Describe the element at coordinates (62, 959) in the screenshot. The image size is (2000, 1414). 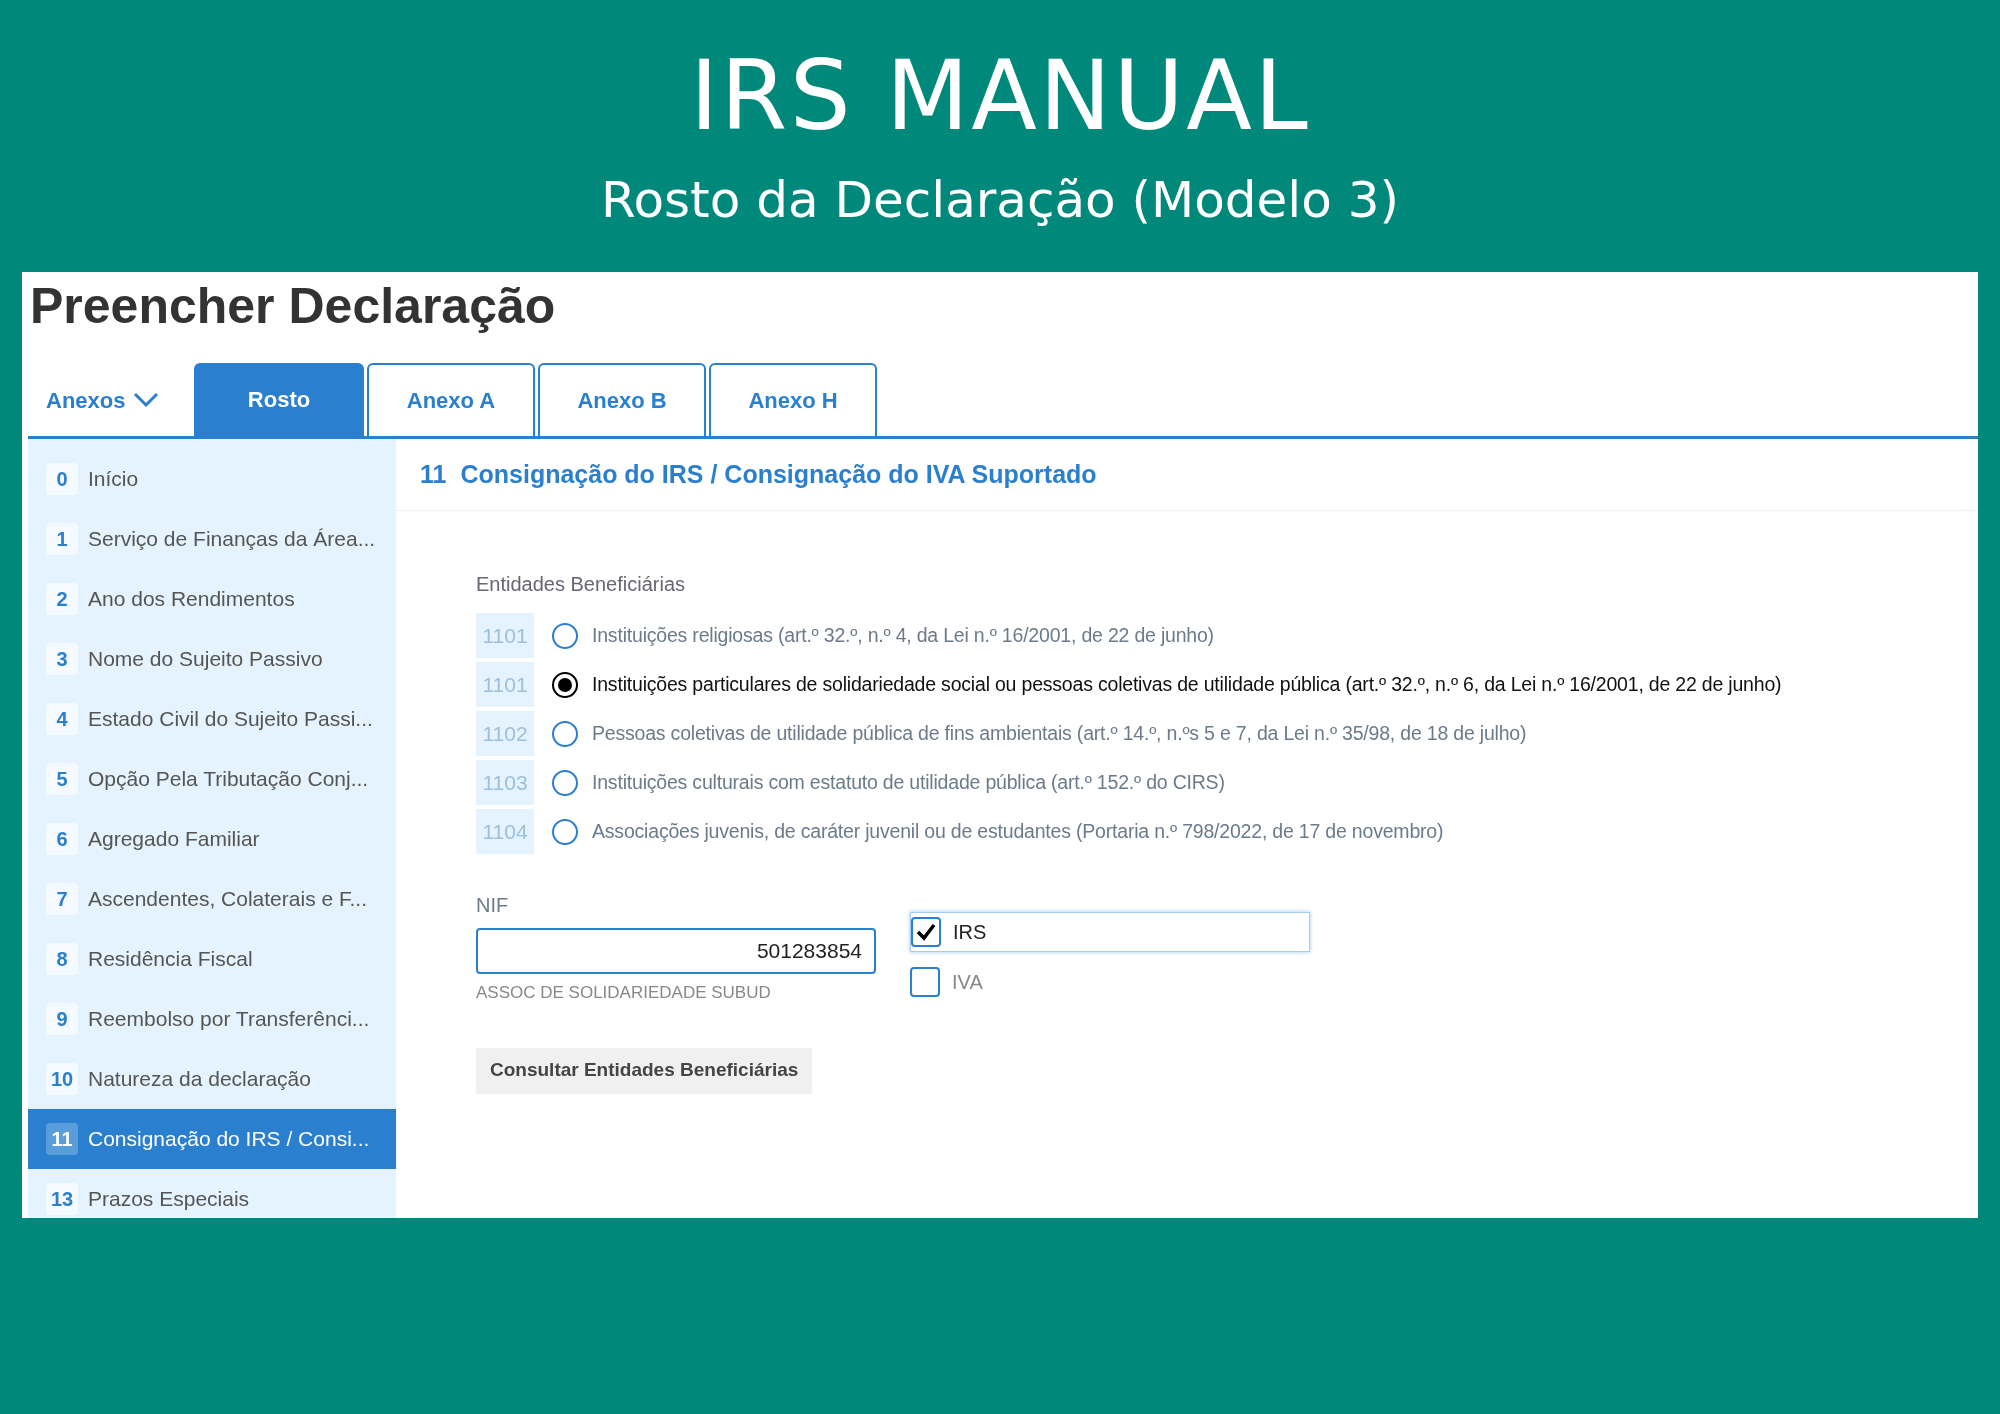
I see `item-number: 8` at that location.